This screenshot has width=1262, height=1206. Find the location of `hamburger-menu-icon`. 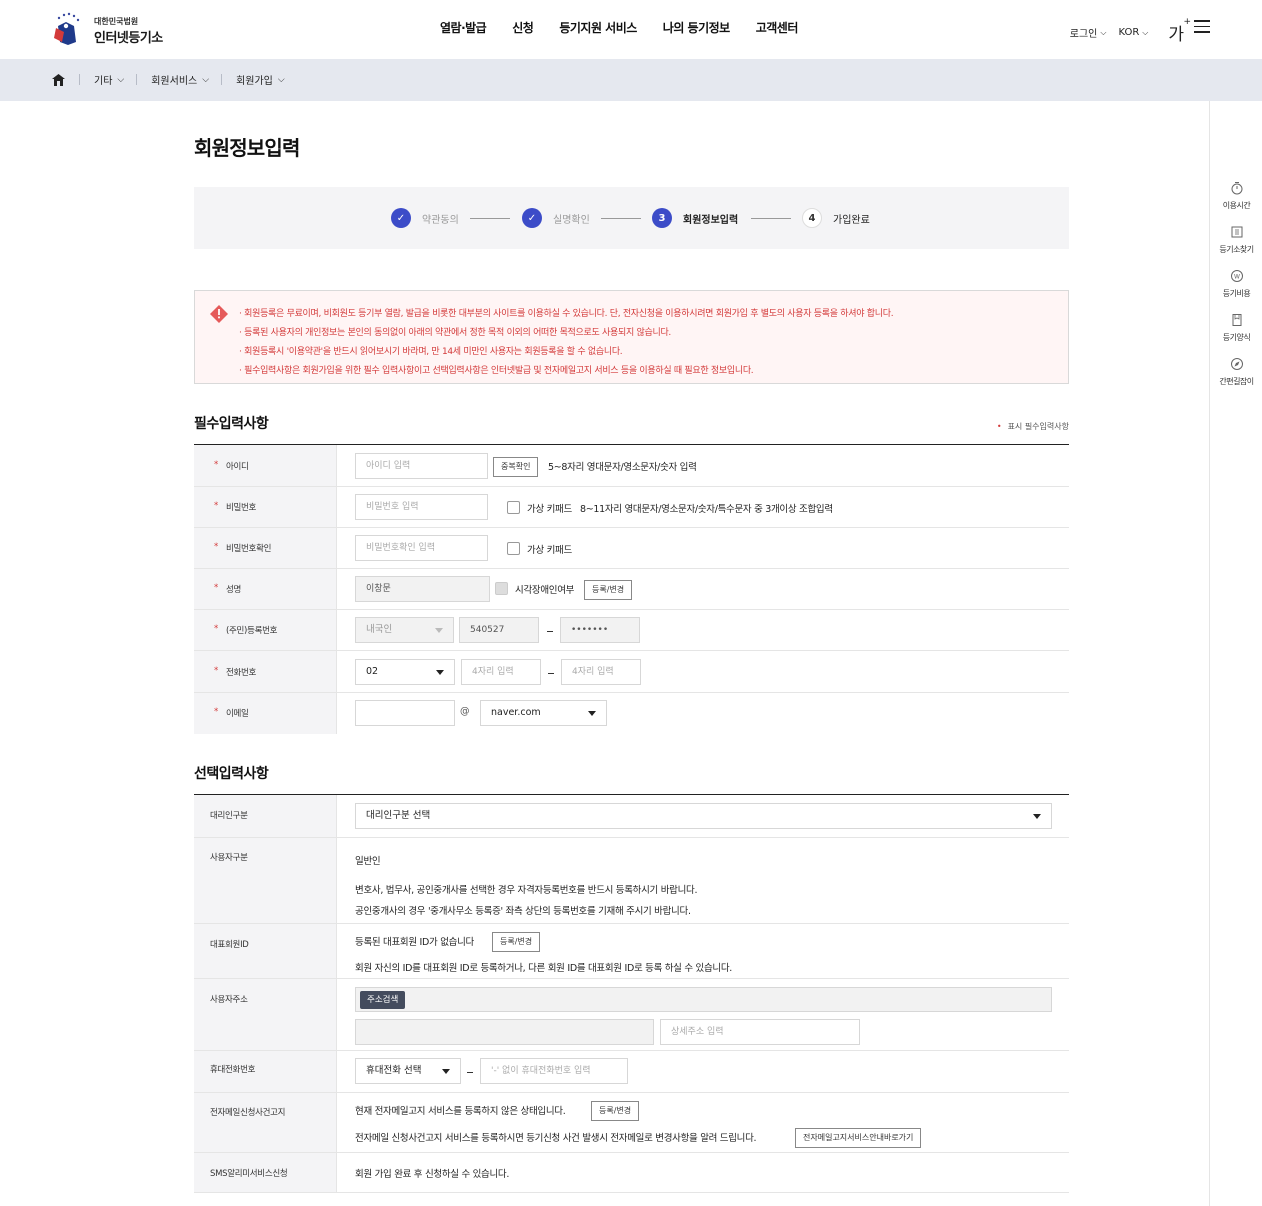

hamburger-menu-icon is located at coordinates (1202, 27).